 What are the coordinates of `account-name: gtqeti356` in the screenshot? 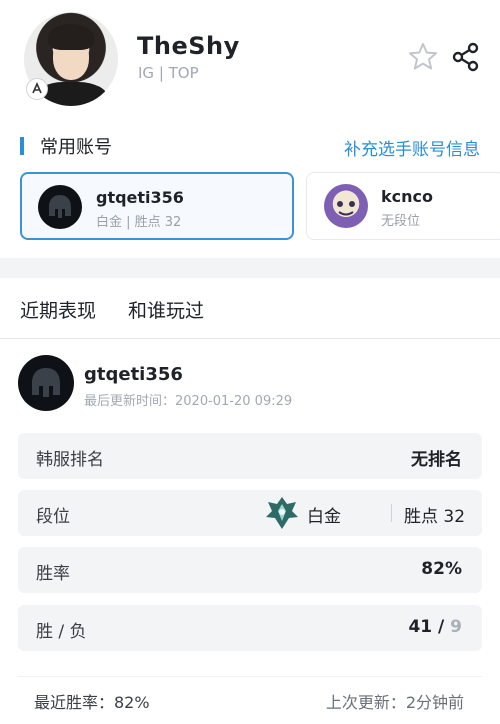 It's located at (140, 197).